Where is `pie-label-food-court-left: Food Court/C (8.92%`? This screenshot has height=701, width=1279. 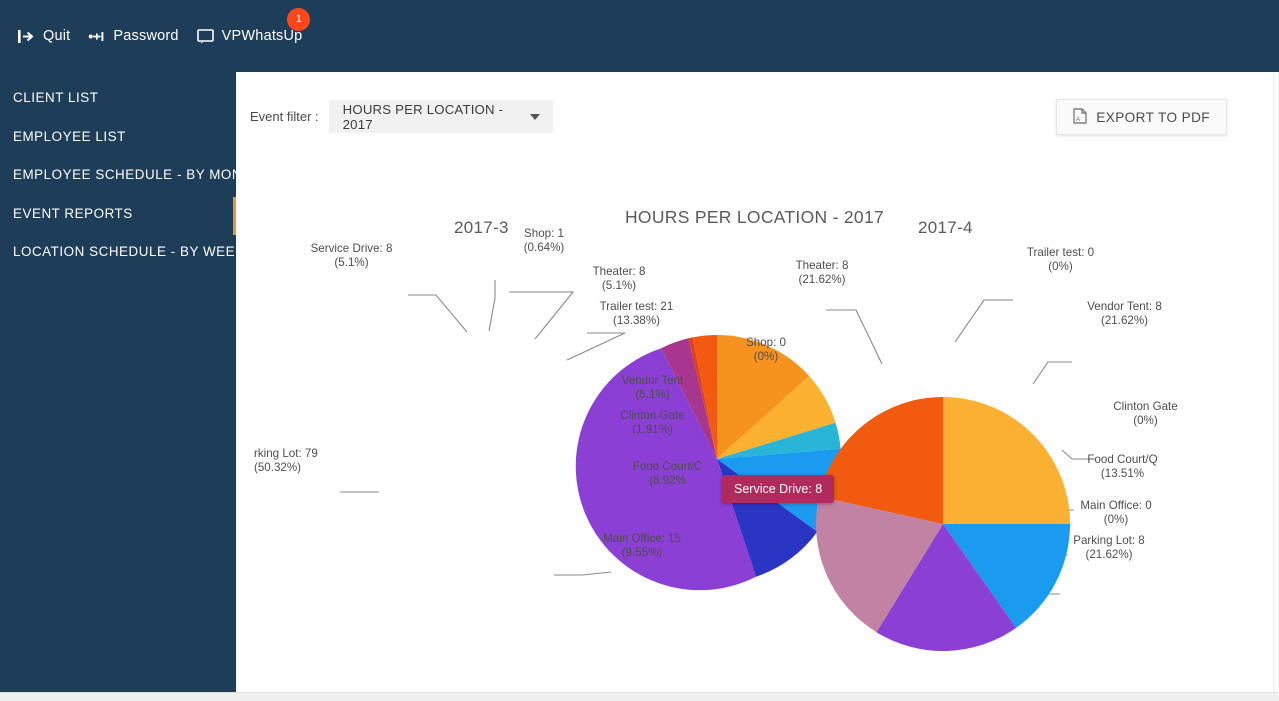
pie-label-food-court-left: Food Court/C (8.92% is located at coordinates (667, 473).